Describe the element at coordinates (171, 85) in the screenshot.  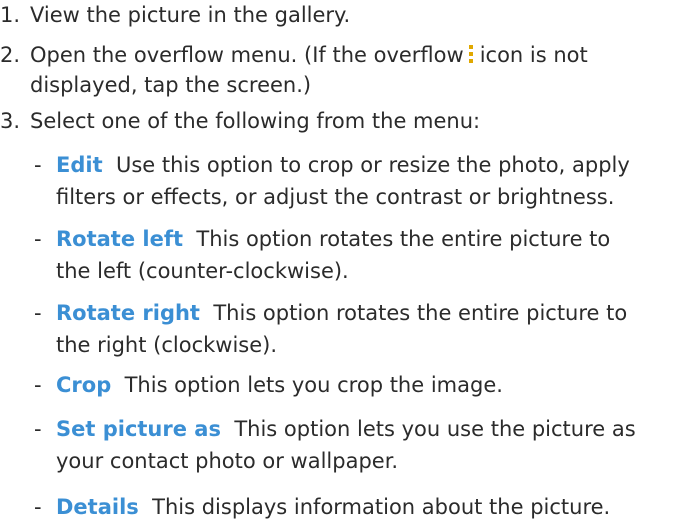
I see `step-2-continuation: displayed, tap the screen.)` at that location.